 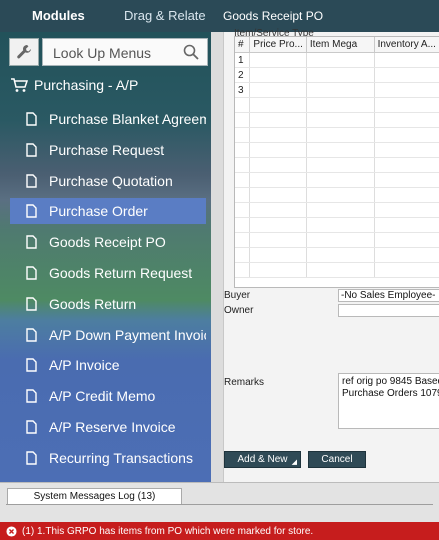 What do you see at coordinates (24, 52) in the screenshot?
I see `wrench-icon` at bounding box center [24, 52].